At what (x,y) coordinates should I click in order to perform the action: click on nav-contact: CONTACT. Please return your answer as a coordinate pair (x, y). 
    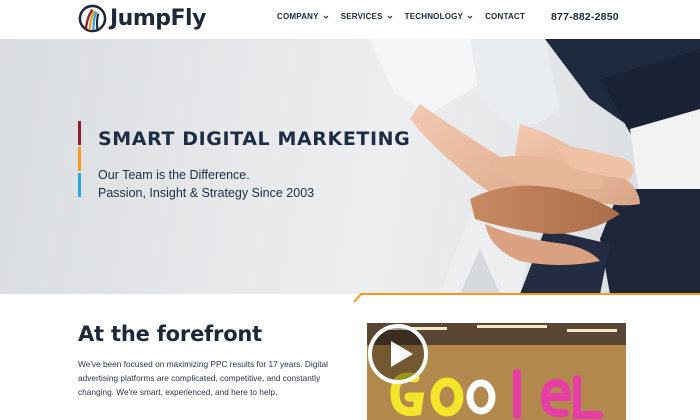
    Looking at the image, I should click on (505, 16).